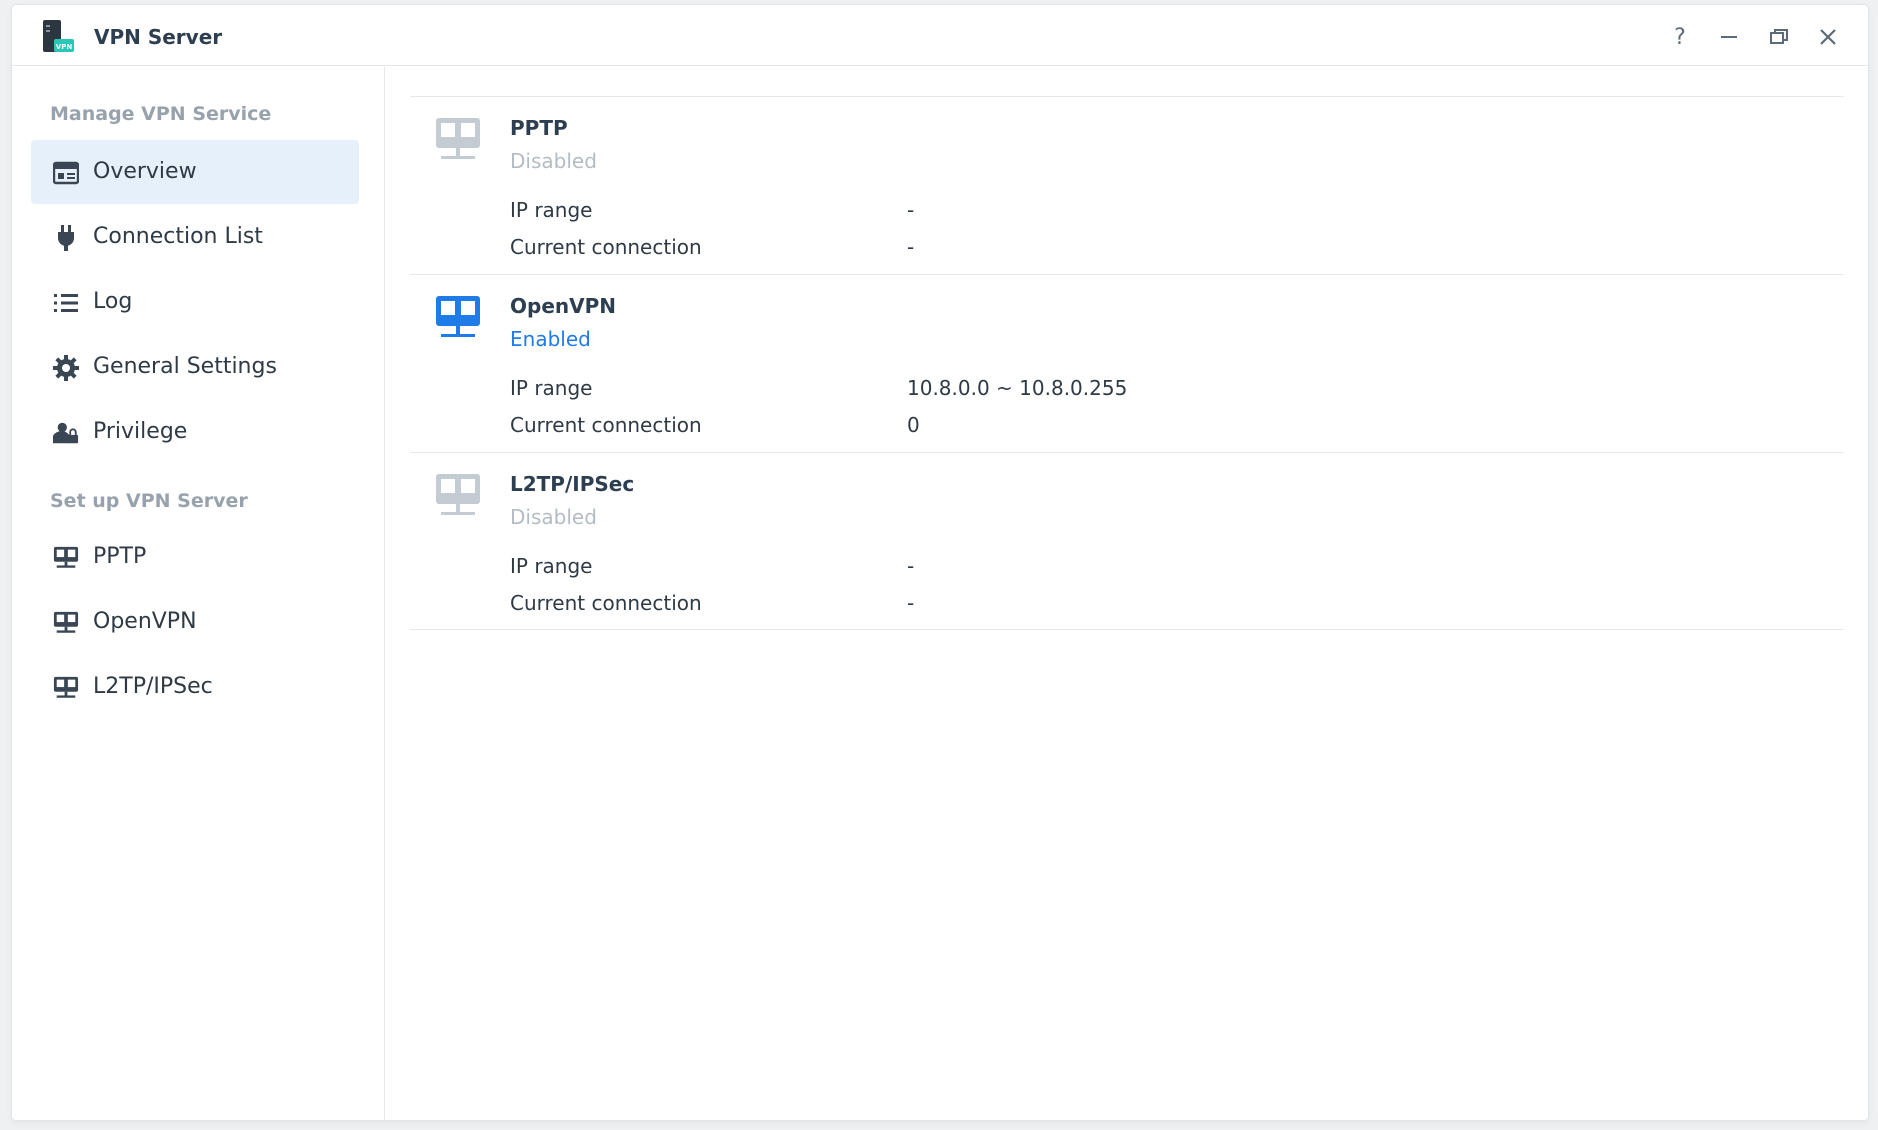 The height and width of the screenshot is (1130, 1878). I want to click on title-bar: VPN VPN Server ?, so click(940, 35).